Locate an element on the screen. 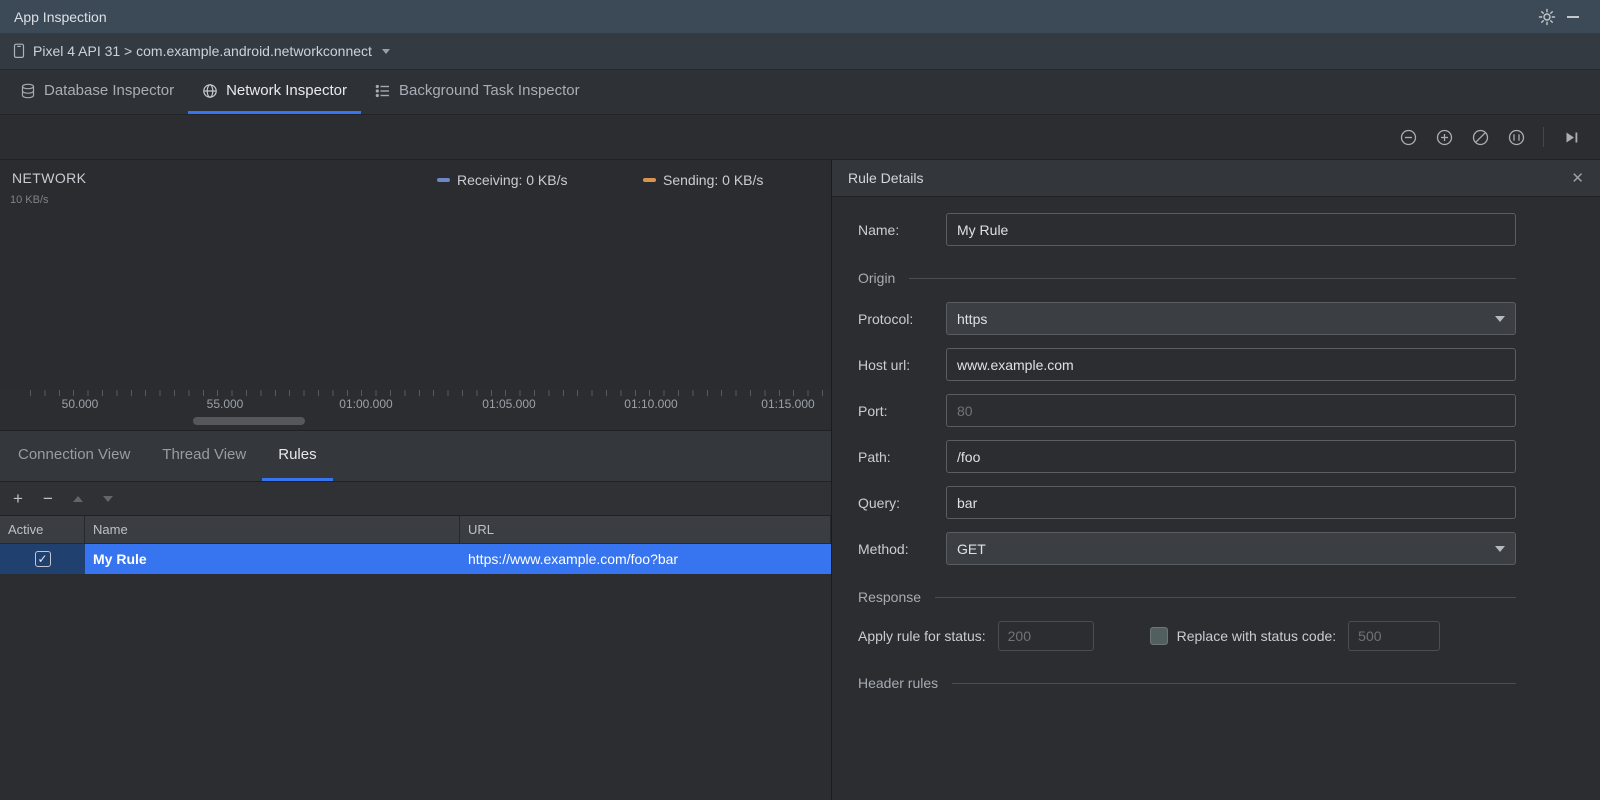  protocol-dropdown: https is located at coordinates (1231, 318).